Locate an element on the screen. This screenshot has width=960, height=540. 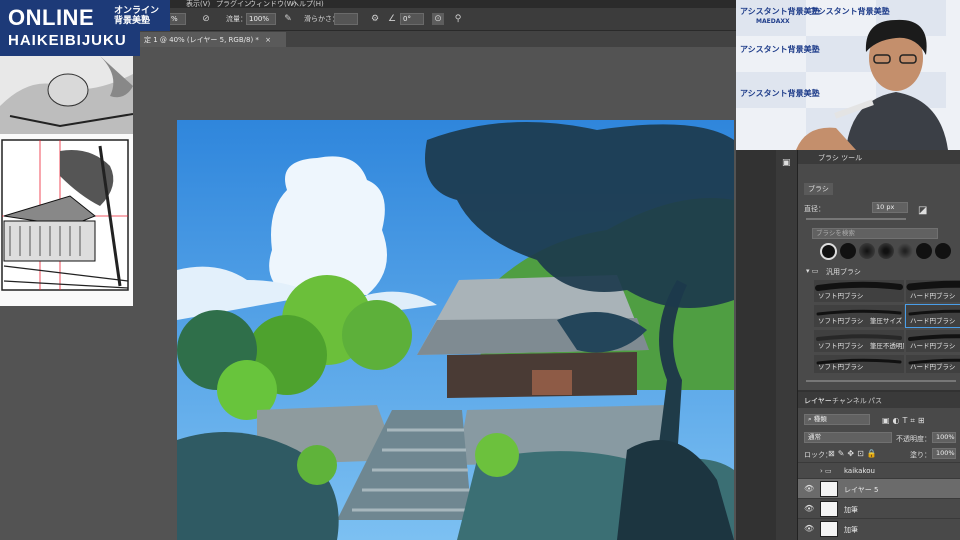
video-brand-text-3: アシスタント背景美塾 is located at coordinates (780, 49).